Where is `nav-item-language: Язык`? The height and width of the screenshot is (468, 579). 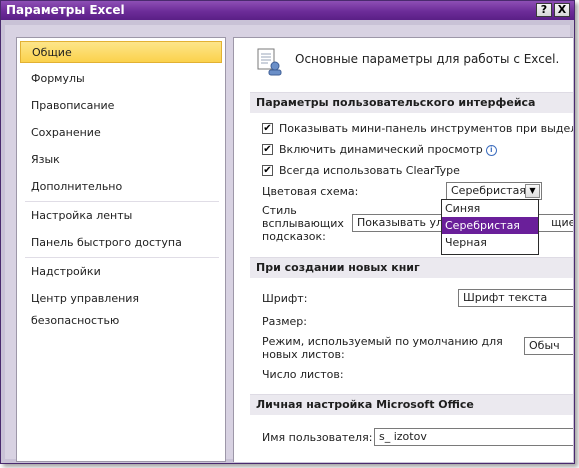 nav-item-language: Язык is located at coordinates (121, 160).